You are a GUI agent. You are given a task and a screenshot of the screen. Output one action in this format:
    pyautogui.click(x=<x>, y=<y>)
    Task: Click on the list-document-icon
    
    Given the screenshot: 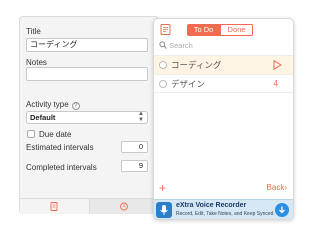 What is the action you would take?
    pyautogui.click(x=165, y=29)
    